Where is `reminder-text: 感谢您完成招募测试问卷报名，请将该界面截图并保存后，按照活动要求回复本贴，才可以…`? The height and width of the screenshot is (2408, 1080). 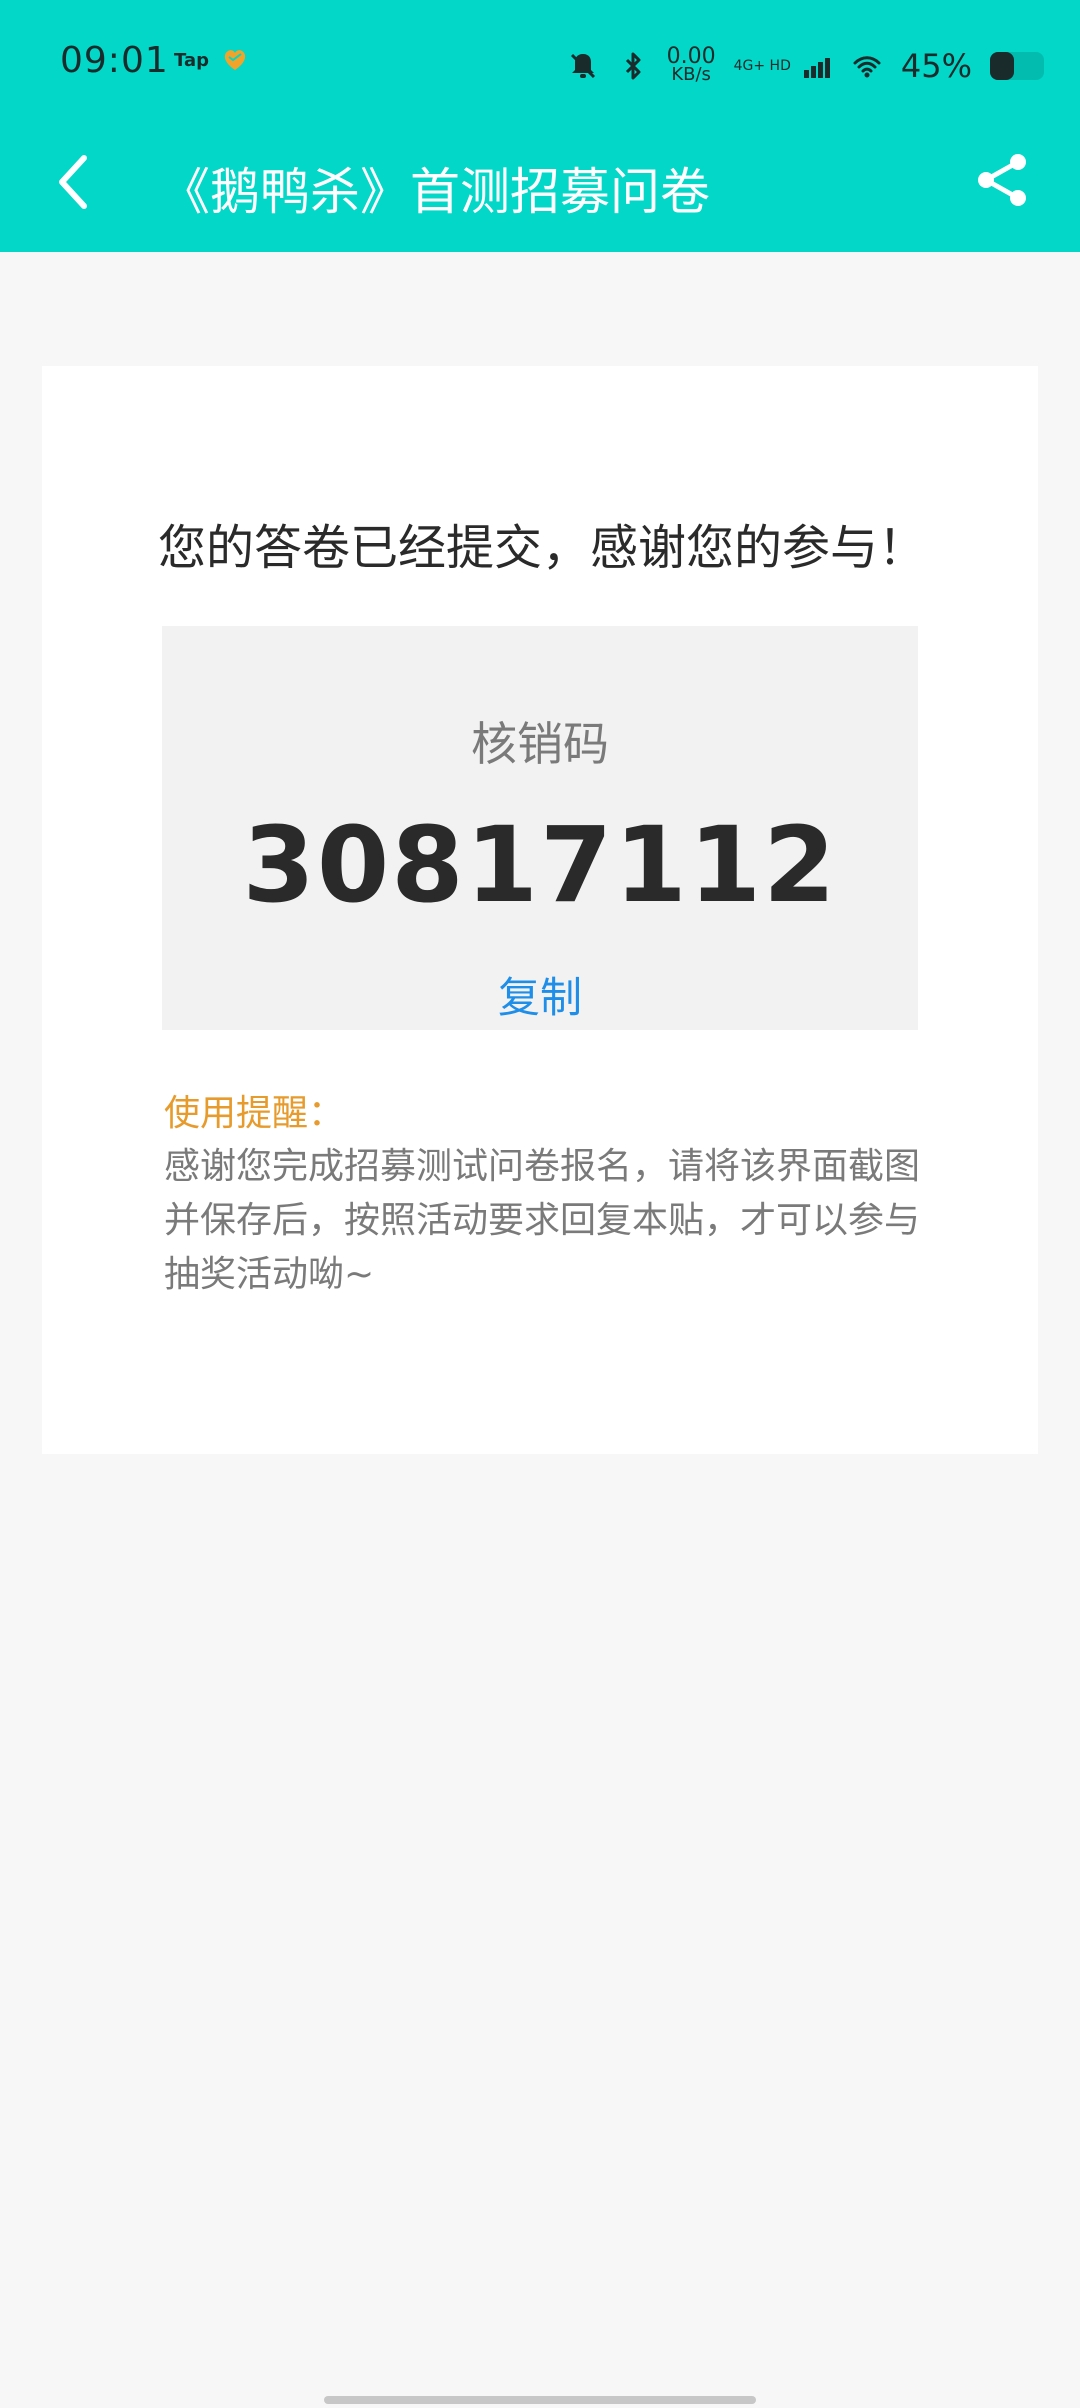 reminder-text: 感谢您完成招募测试问卷报名，请将该界面截图并保存后，按照活动要求回复本贴，才可以… is located at coordinates (542, 1220).